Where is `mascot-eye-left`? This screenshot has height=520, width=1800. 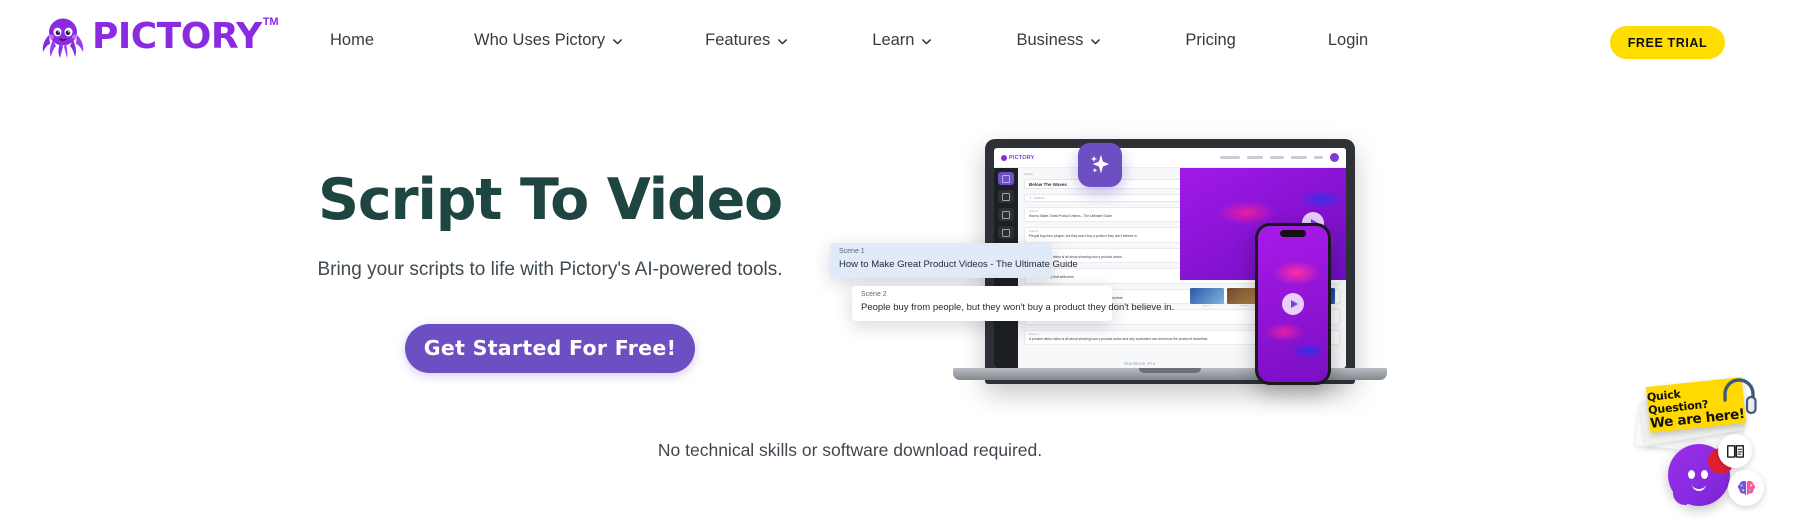 mascot-eye-left is located at coordinates (1691, 474).